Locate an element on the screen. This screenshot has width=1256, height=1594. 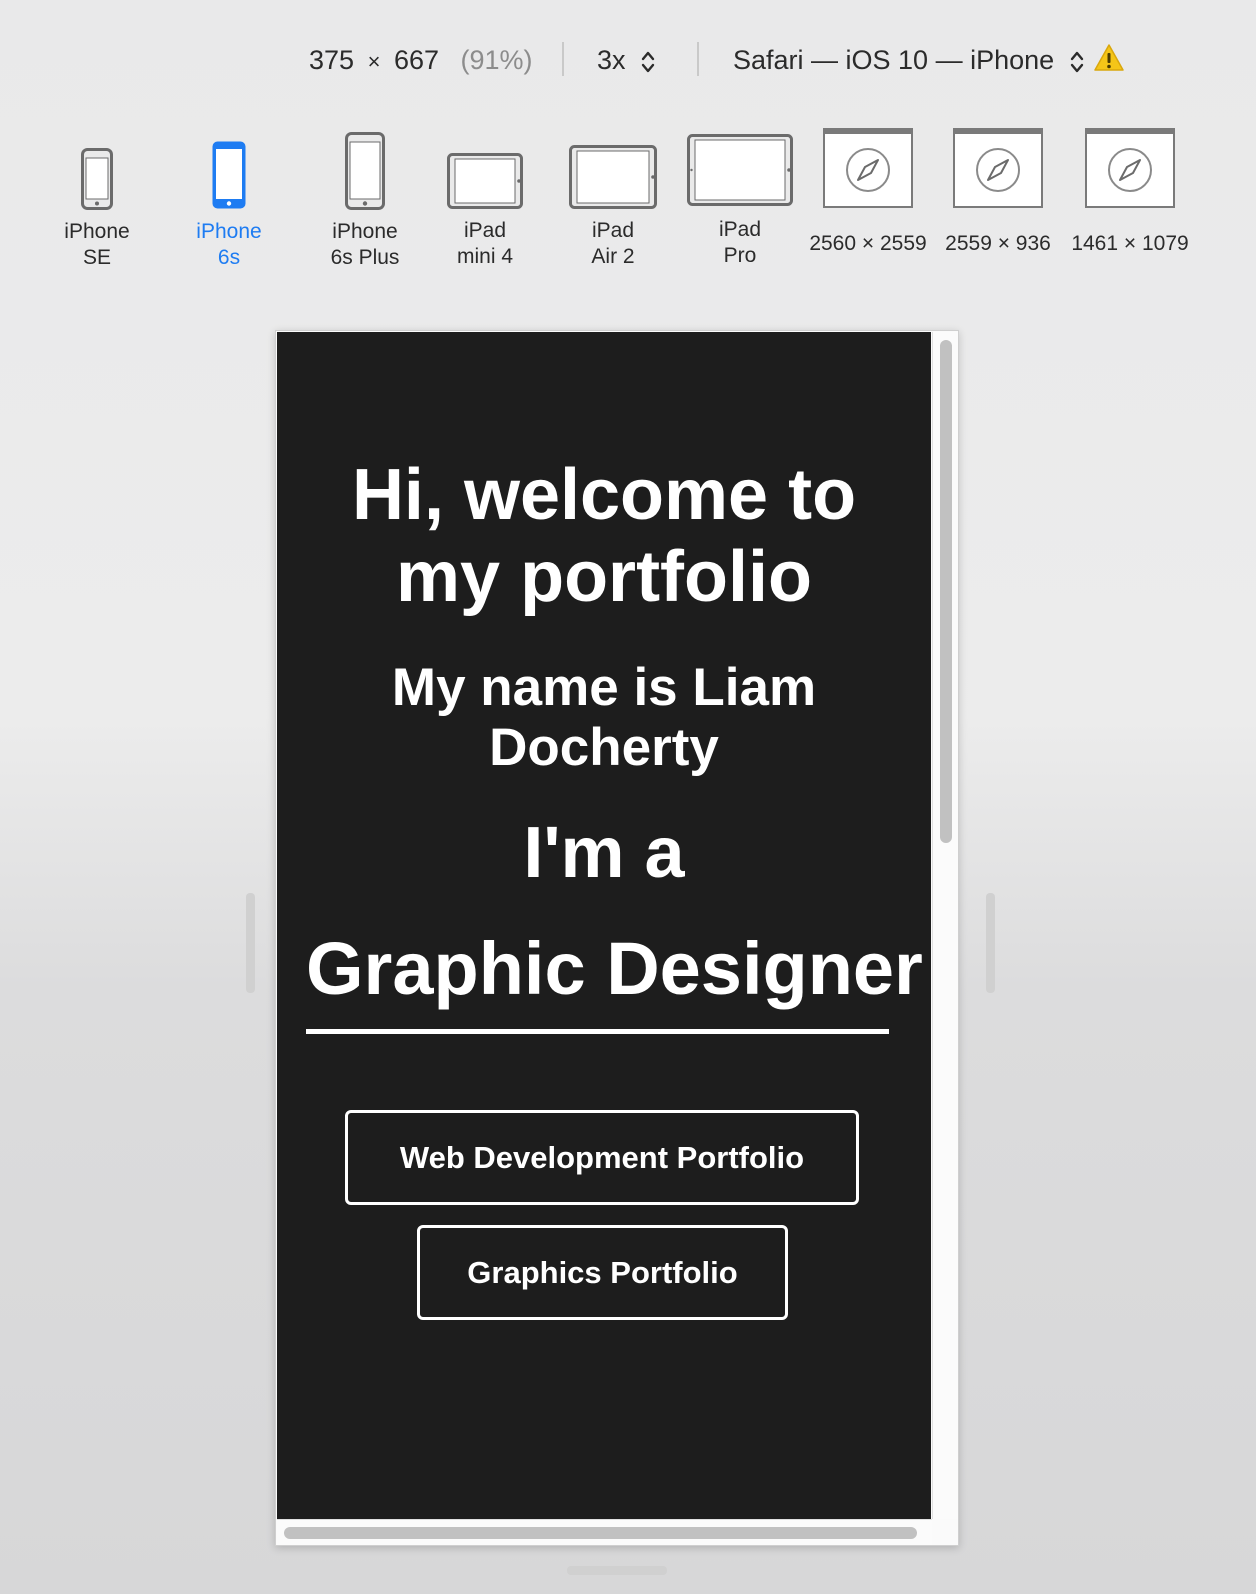
viewport-width: 375 is located at coordinates (331, 60).